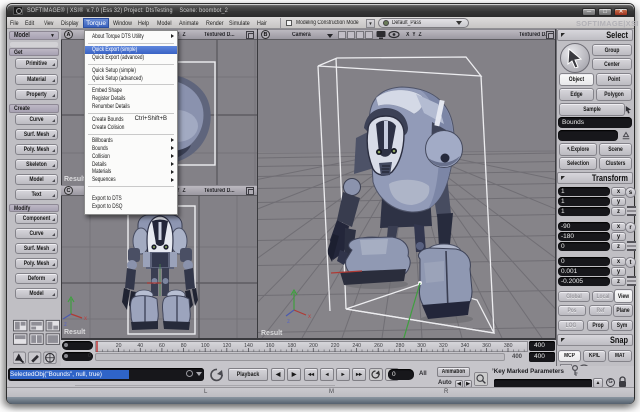 The image size is (640, 412). I want to click on svg-text: 20, so click(119, 346).